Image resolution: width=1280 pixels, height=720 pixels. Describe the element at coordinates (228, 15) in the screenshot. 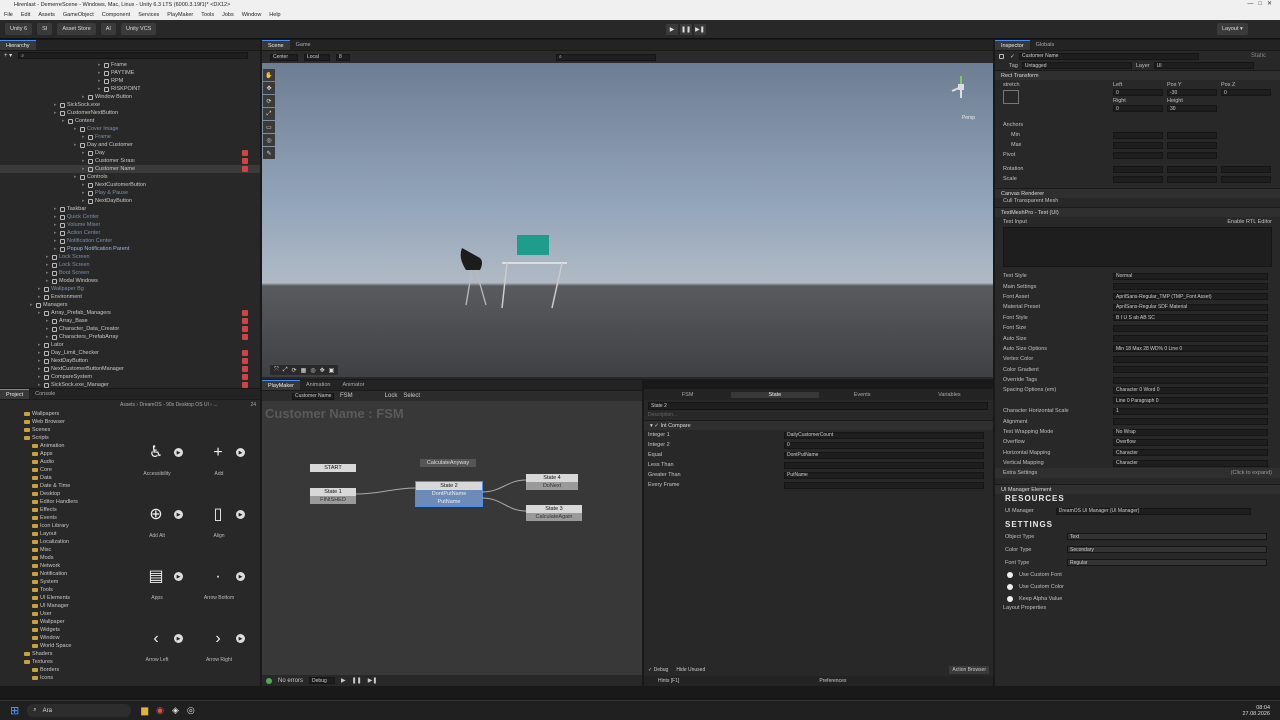

I see `menu-item-jobs: Jobs` at that location.